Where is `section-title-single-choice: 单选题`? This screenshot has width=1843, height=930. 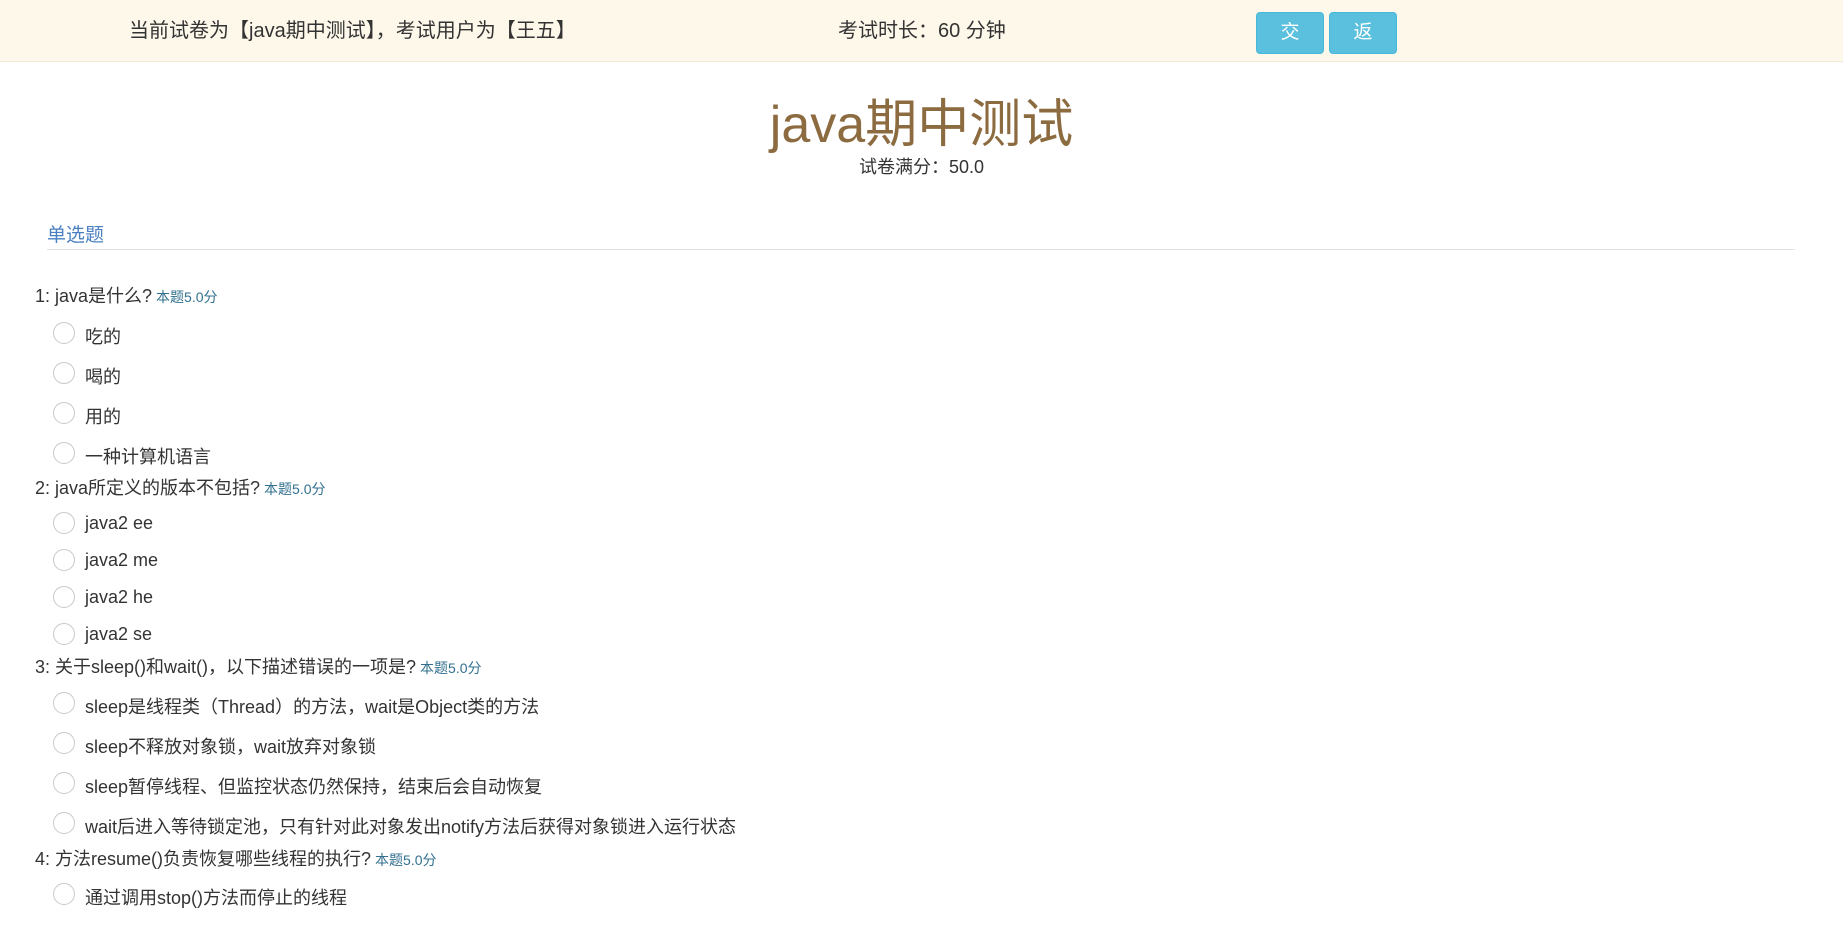
section-title-single-choice: 单选题 is located at coordinates (76, 235).